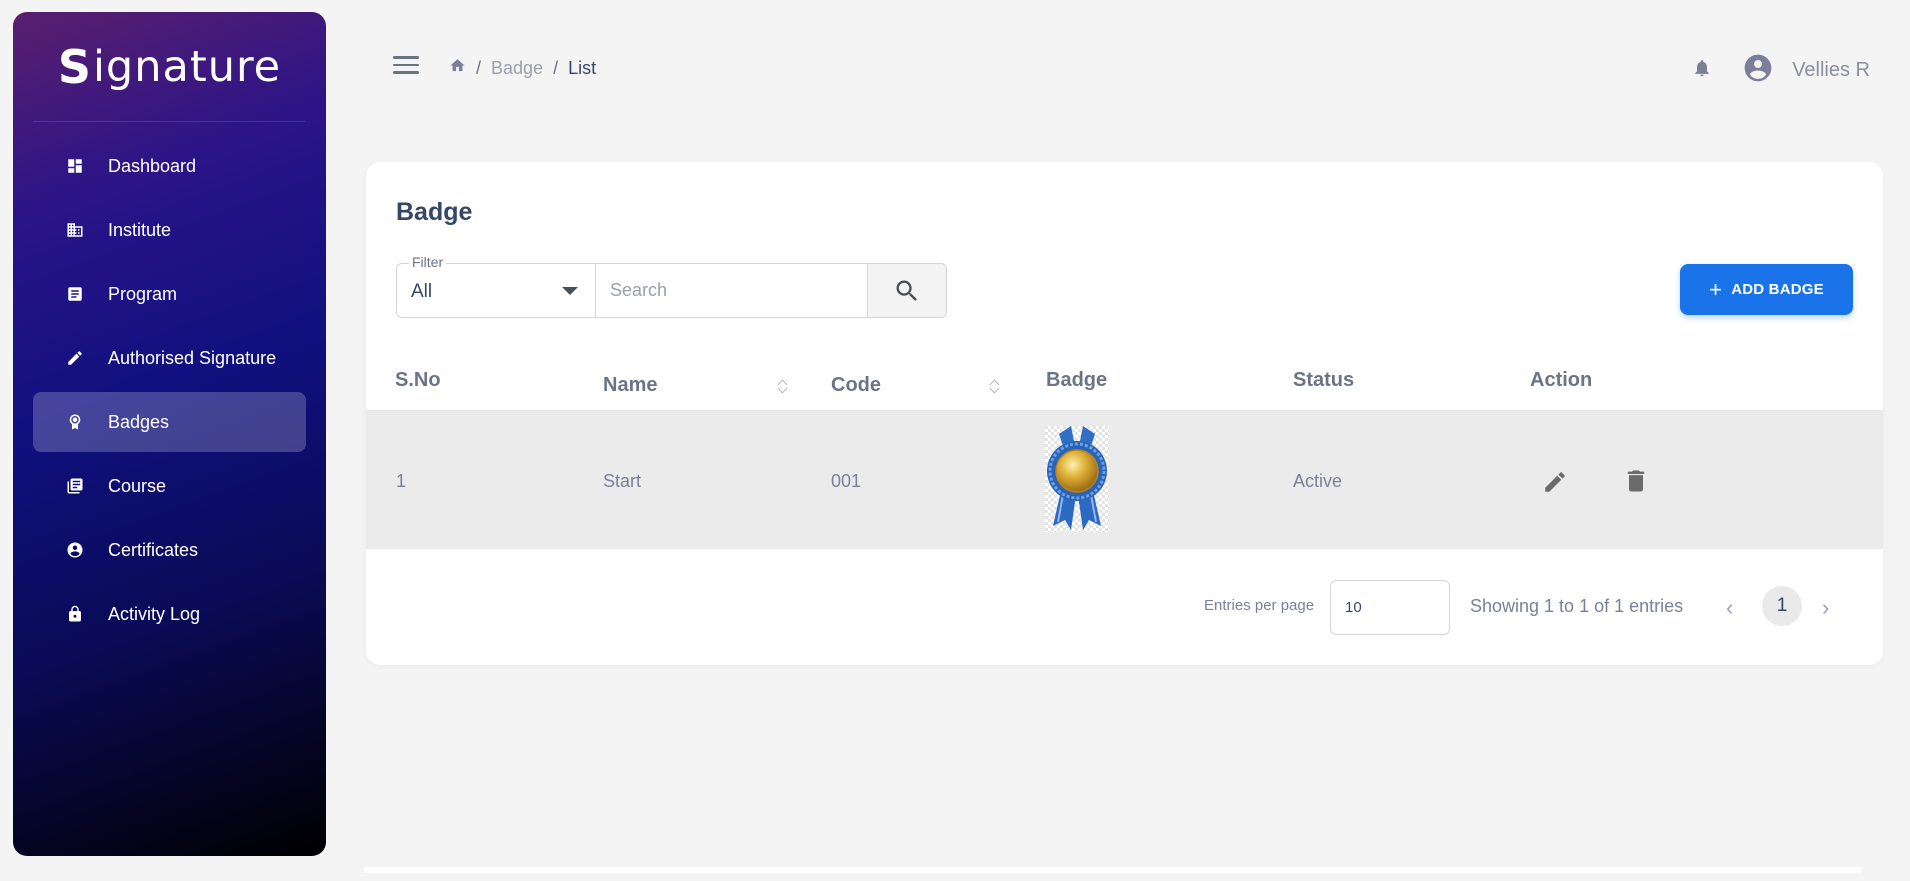  What do you see at coordinates (1318, 481) in the screenshot?
I see `cell-status: Active` at bounding box center [1318, 481].